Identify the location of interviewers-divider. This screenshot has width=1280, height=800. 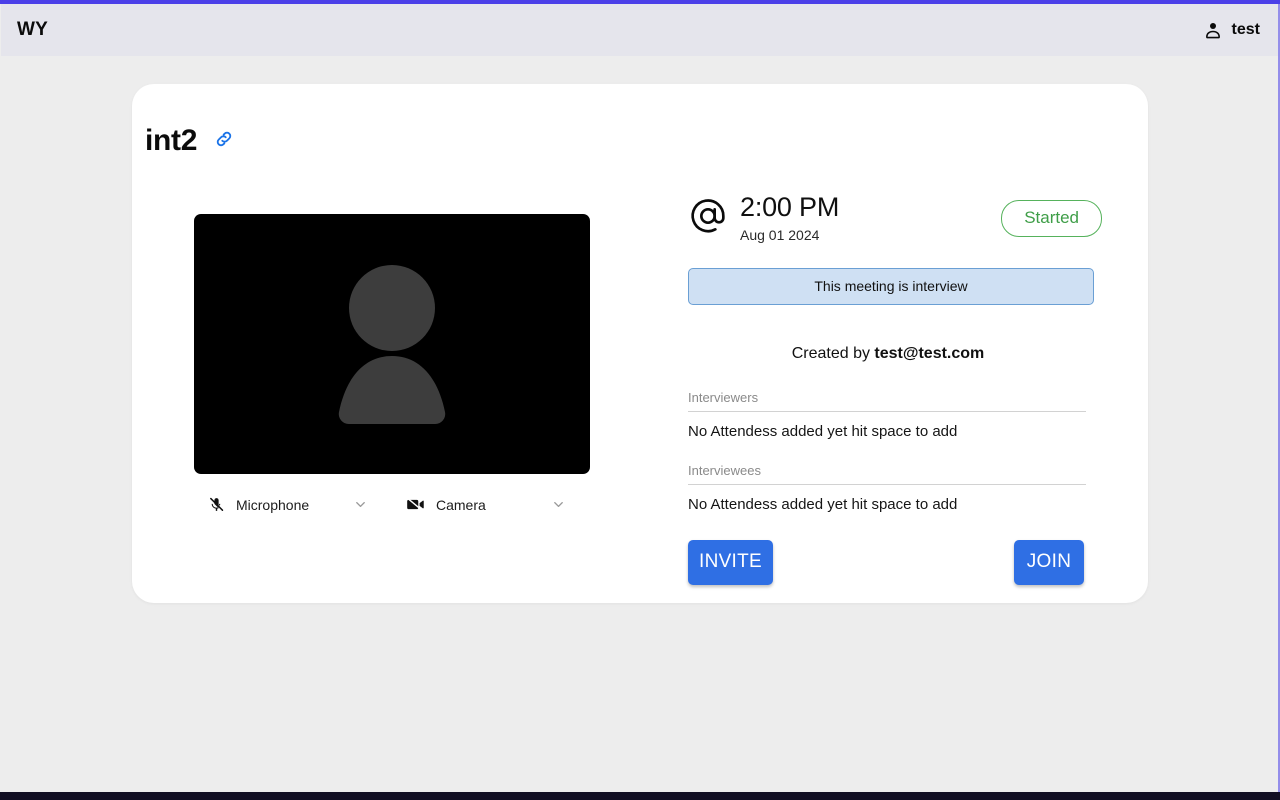
(887, 411).